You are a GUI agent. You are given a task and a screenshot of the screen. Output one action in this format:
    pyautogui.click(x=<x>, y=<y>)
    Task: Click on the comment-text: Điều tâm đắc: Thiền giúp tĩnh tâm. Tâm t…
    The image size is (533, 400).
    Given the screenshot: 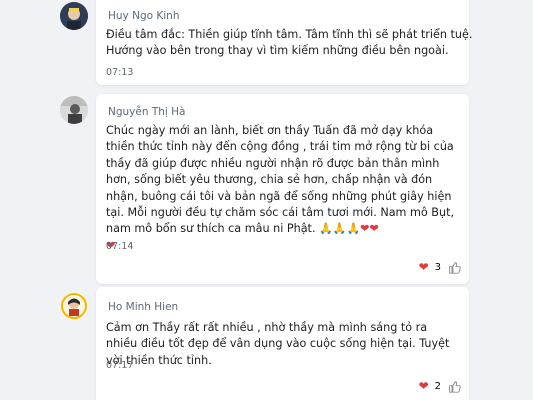 What is the action you would take?
    pyautogui.click(x=289, y=43)
    